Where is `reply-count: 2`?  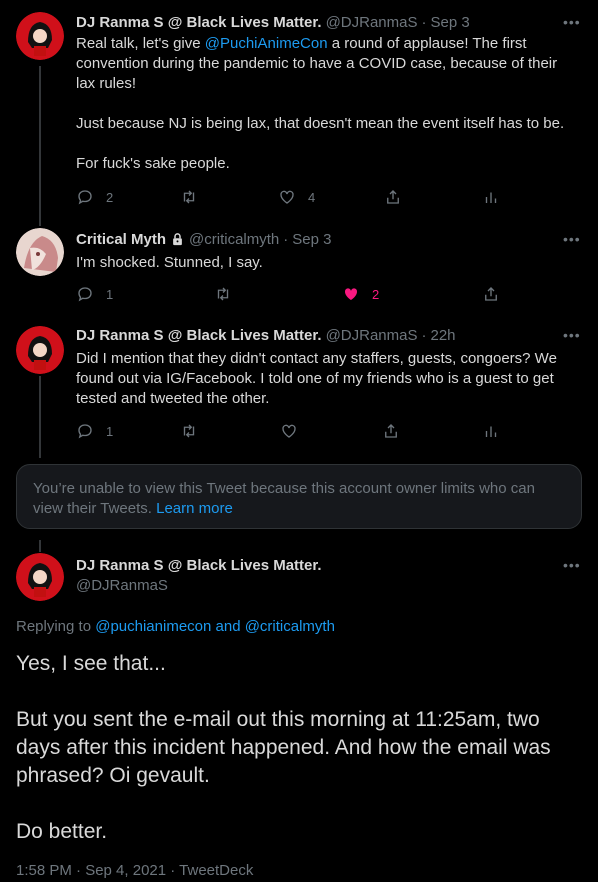
reply-count: 2 is located at coordinates (110, 197).